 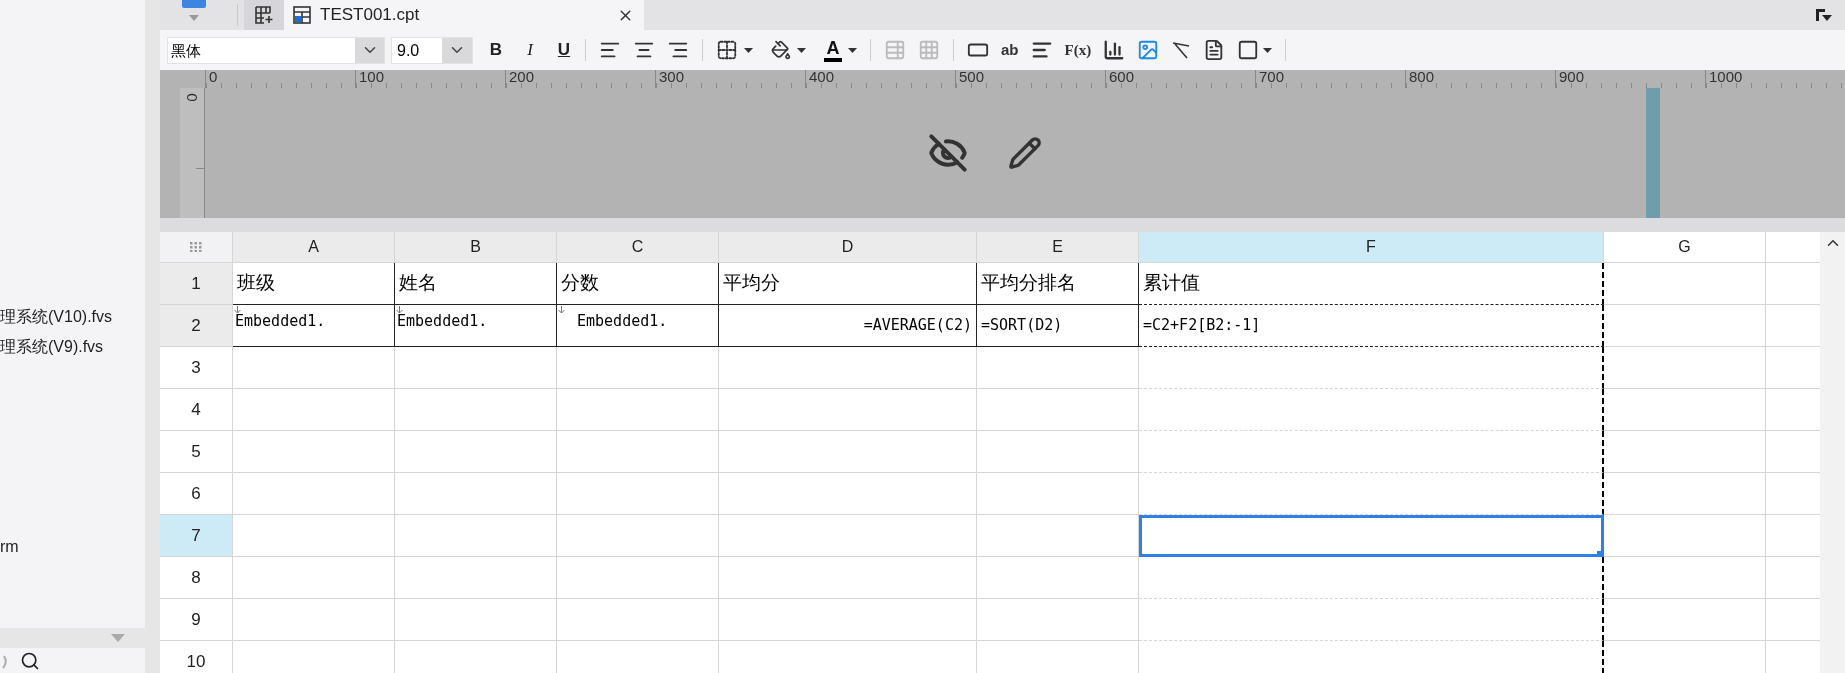 I want to click on dots-icon, so click(x=196, y=247).